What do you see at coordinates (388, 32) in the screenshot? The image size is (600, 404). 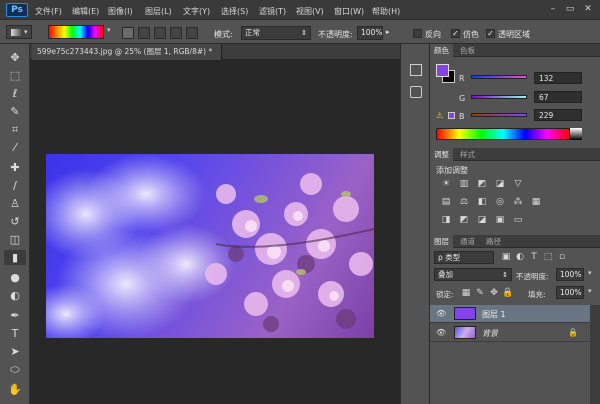 I see `chevron-right-icon: ▸` at bounding box center [388, 32].